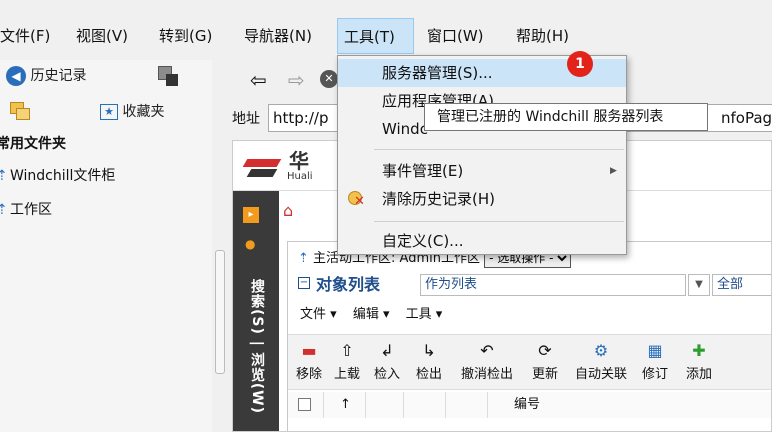  I want to click on object-list-title: 对象列表, so click(348, 284).